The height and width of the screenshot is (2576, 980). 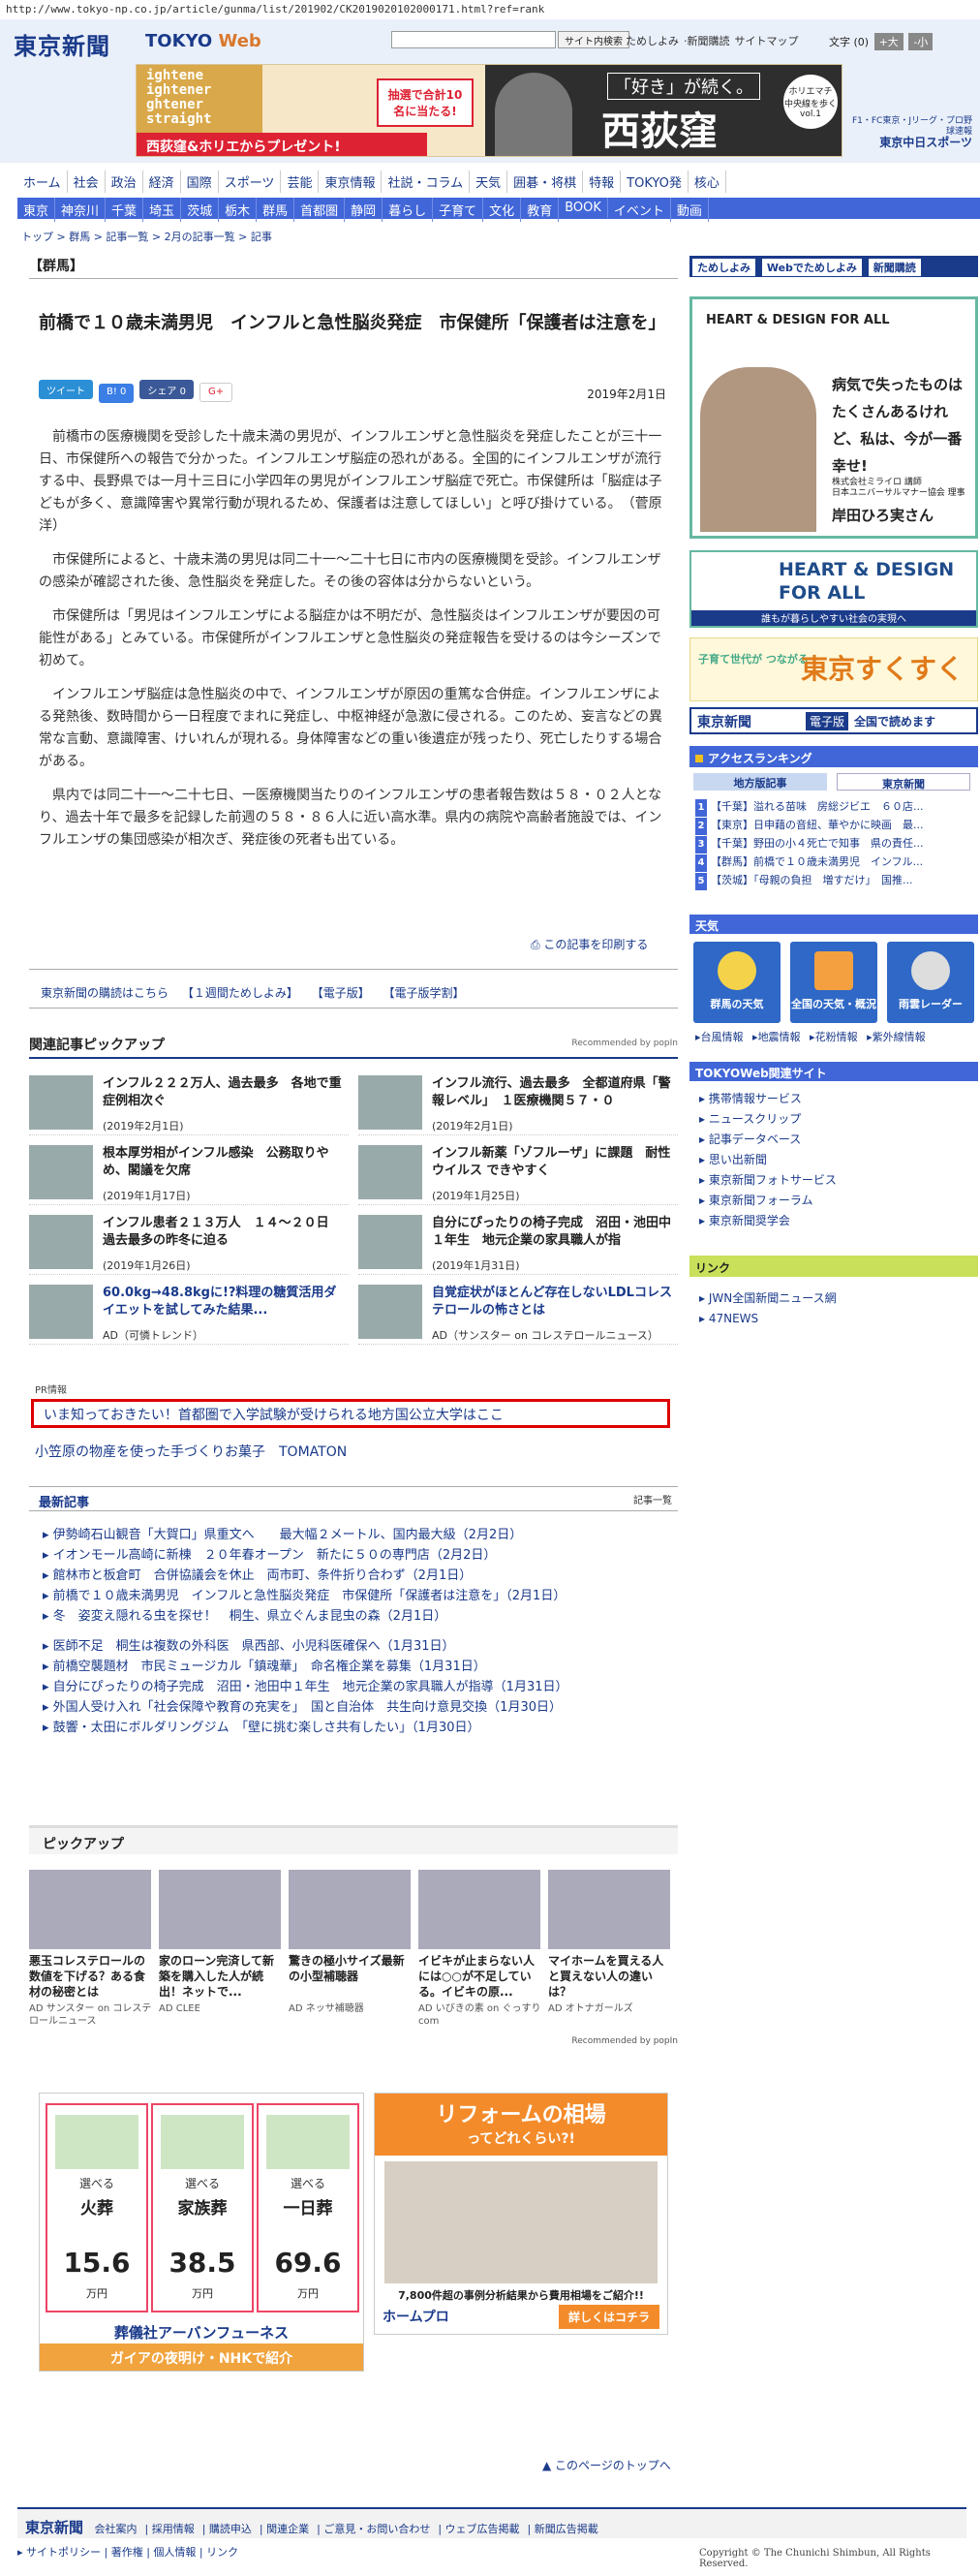 I want to click on digital-edition-link: 【電子版】, so click(x=341, y=993).